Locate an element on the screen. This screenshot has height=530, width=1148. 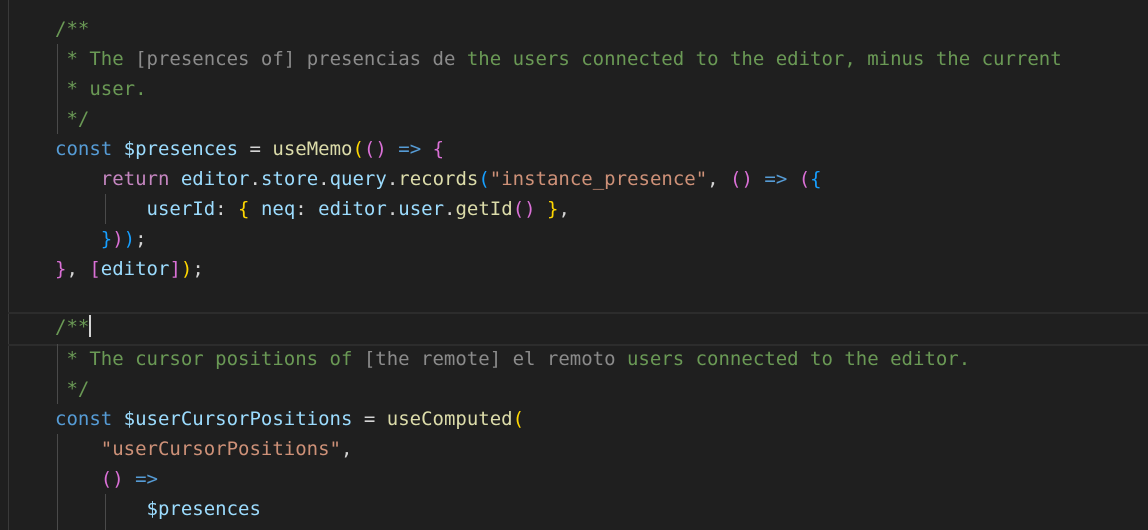
code-token: query is located at coordinates (358, 179).